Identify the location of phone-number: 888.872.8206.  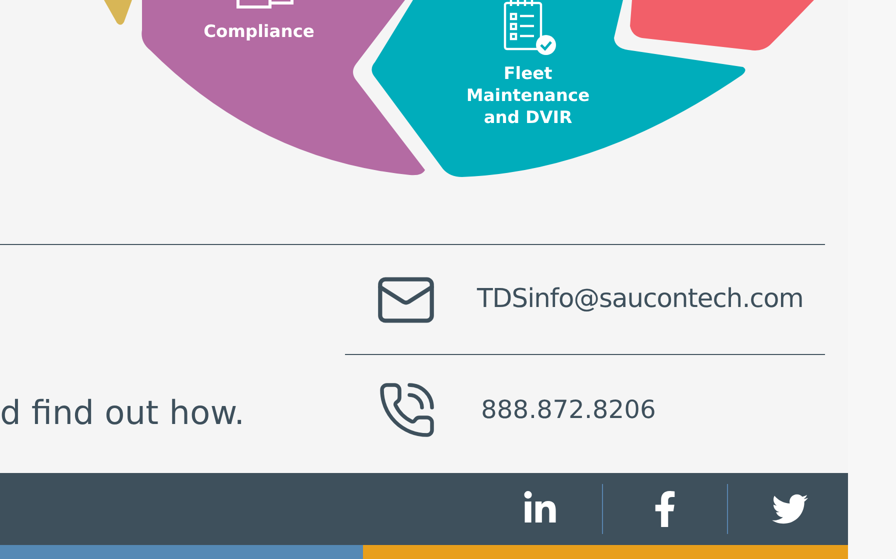
(568, 410).